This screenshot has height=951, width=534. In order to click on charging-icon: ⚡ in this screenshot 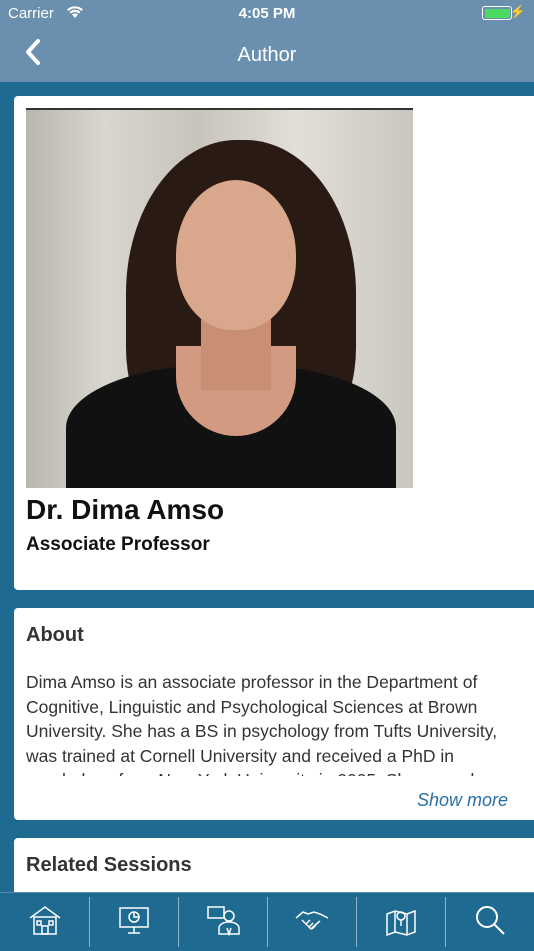, I will do `click(517, 11)`.